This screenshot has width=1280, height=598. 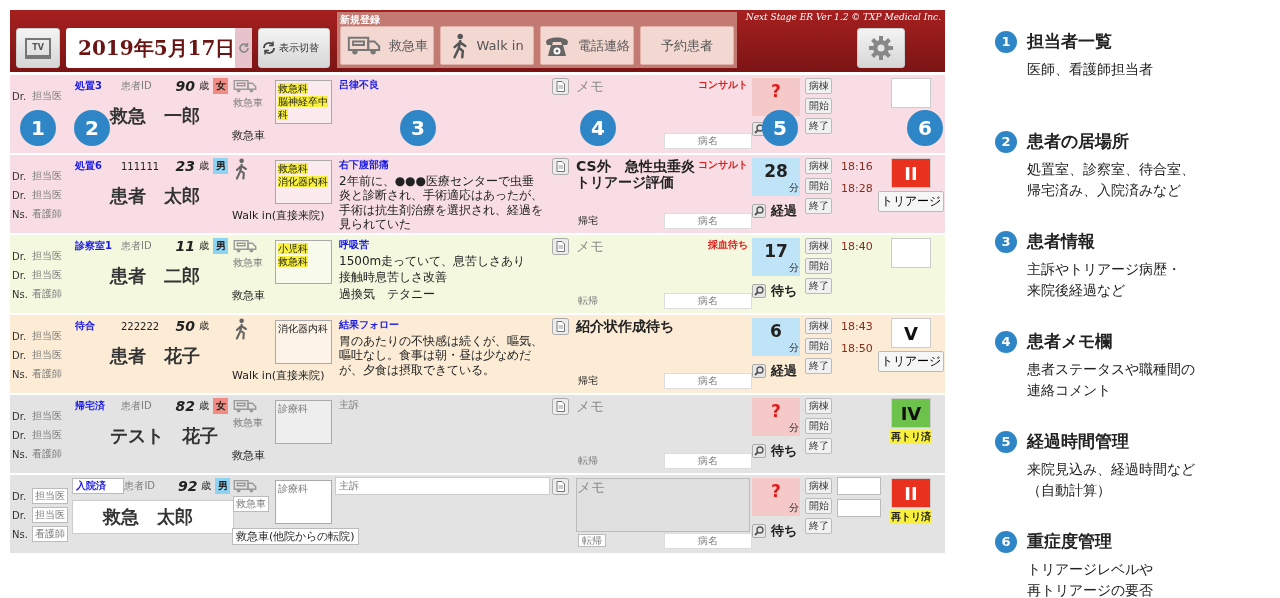 I want to click on outcome-label: 帰宅, so click(x=588, y=380).